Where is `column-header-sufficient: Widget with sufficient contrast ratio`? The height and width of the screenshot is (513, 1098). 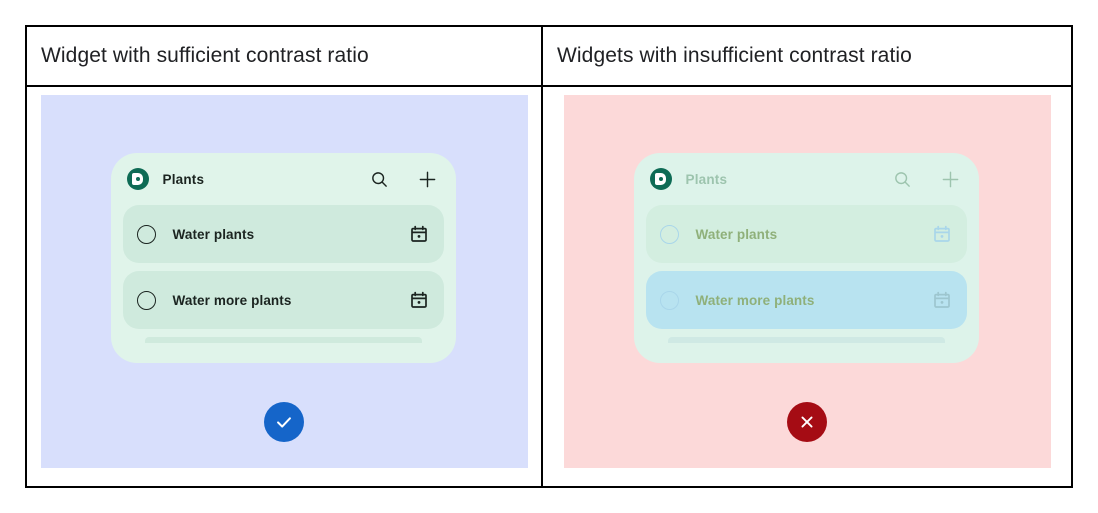 column-header-sufficient: Widget with sufficient contrast ratio is located at coordinates (284, 56).